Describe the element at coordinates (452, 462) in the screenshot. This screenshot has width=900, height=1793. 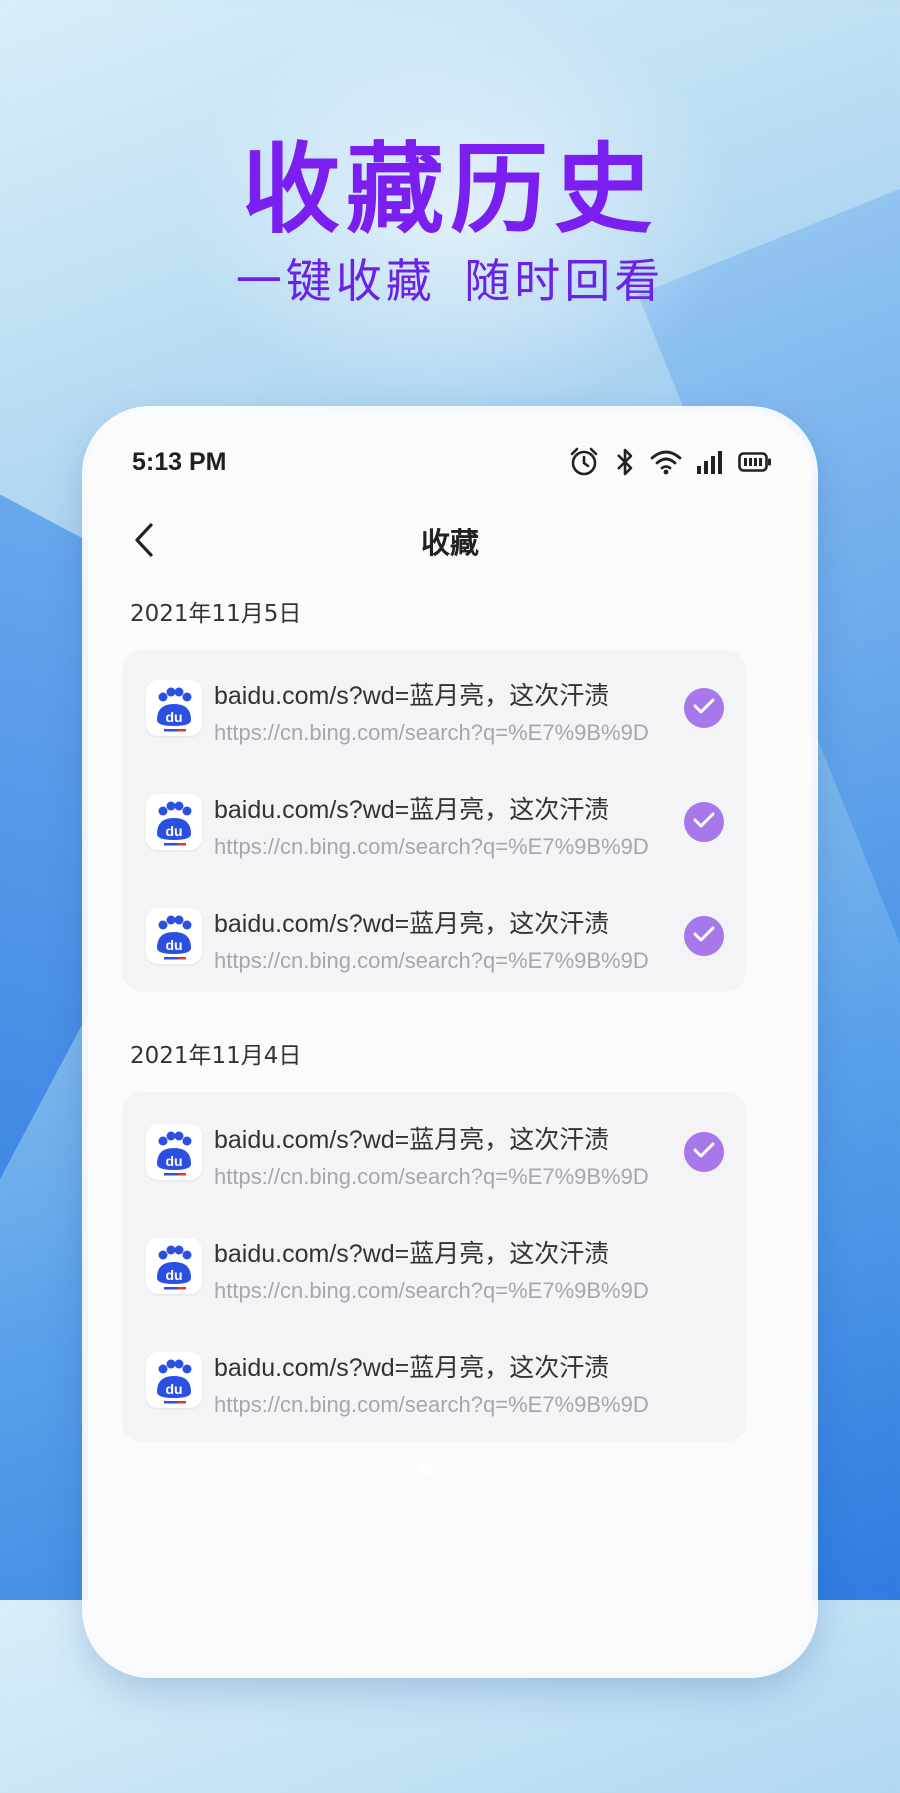
I see `status-bar: 5:13 PM` at that location.